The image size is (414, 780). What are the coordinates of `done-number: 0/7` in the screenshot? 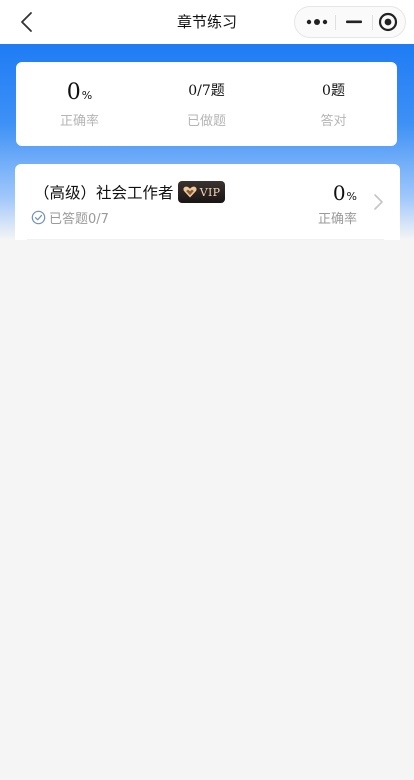 It's located at (199, 91).